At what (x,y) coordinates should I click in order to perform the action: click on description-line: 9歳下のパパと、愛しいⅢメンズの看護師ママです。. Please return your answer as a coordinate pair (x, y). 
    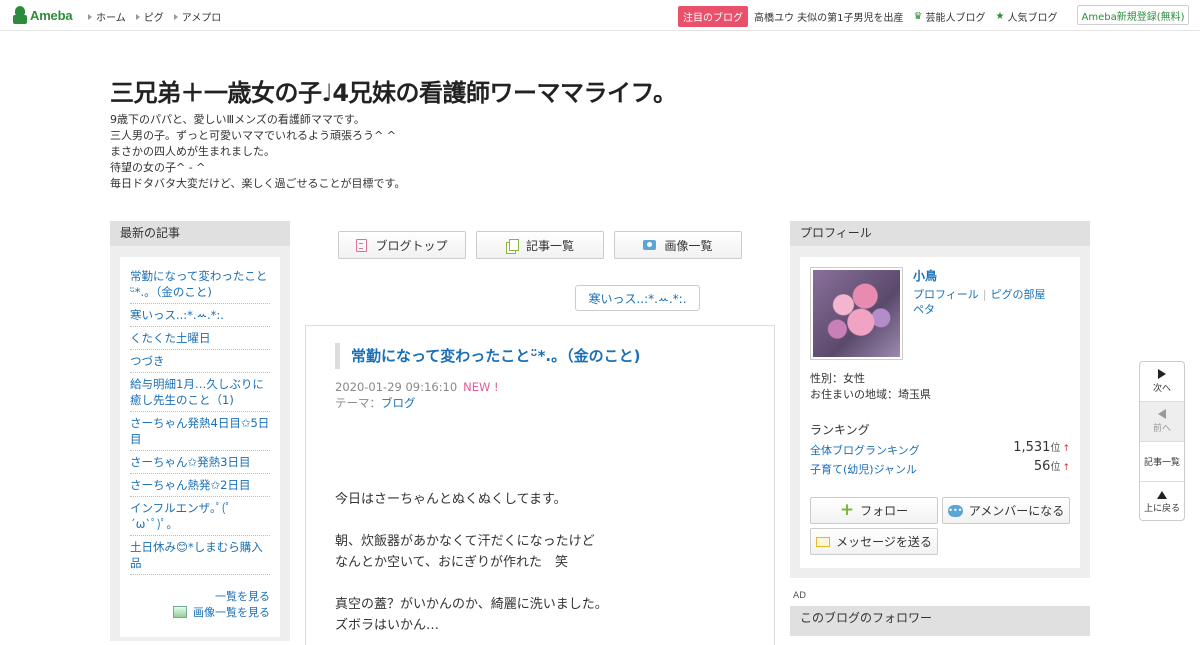
    Looking at the image, I should click on (237, 119).